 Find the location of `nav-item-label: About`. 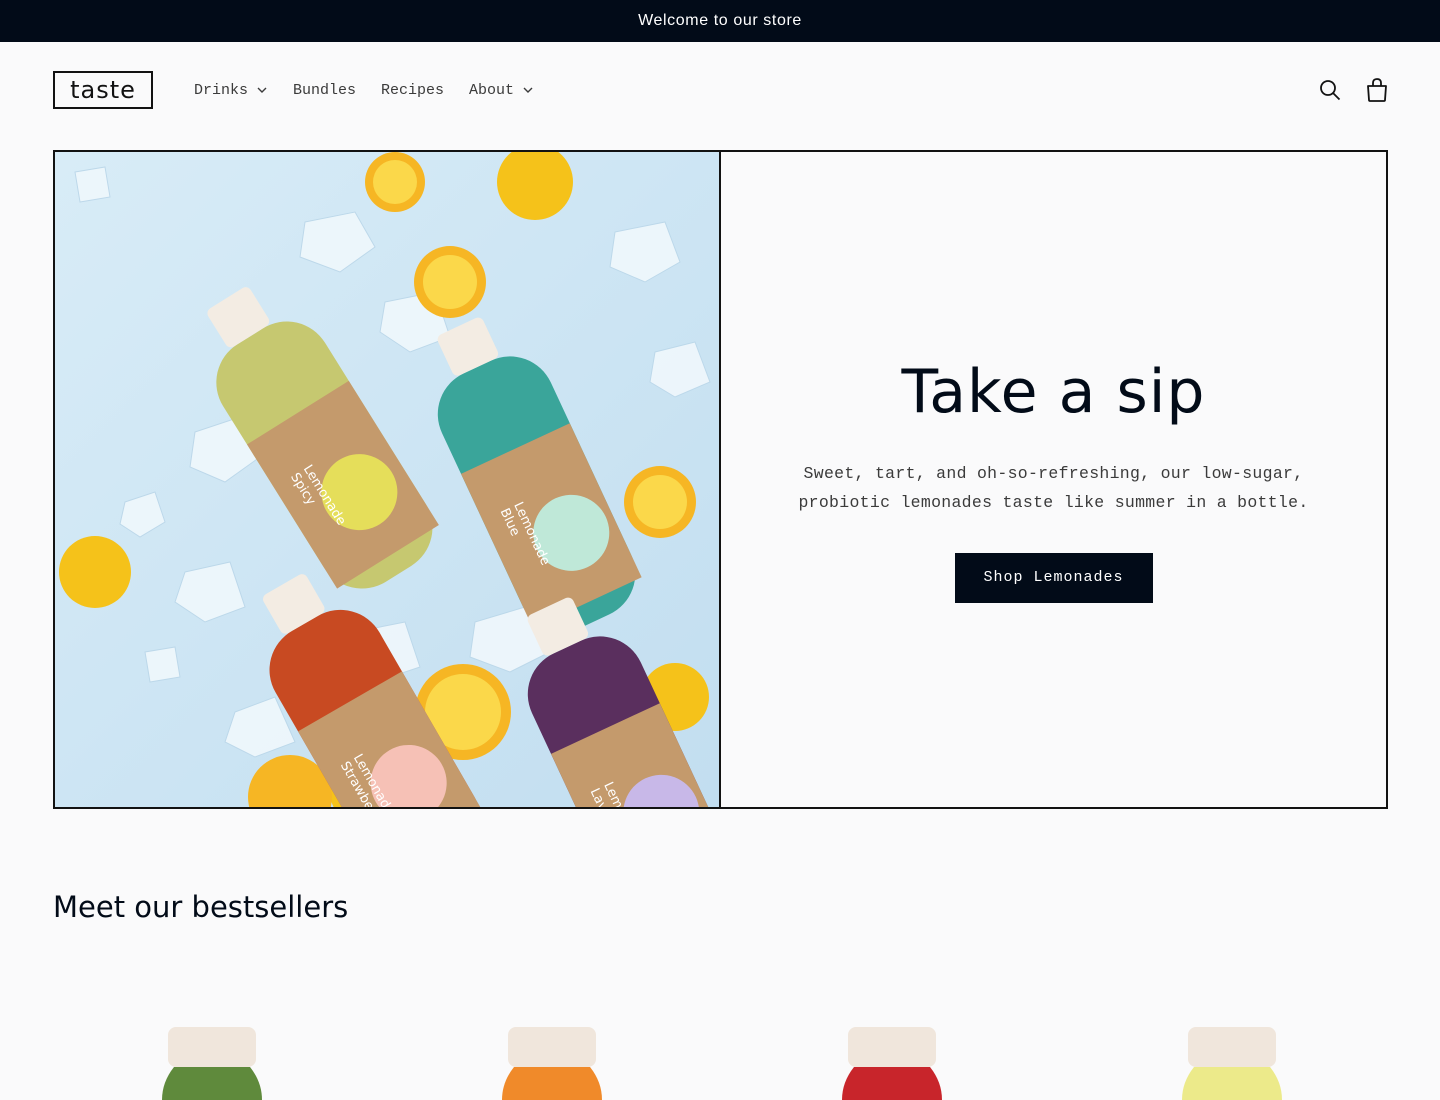

nav-item-label: About is located at coordinates (492, 90).